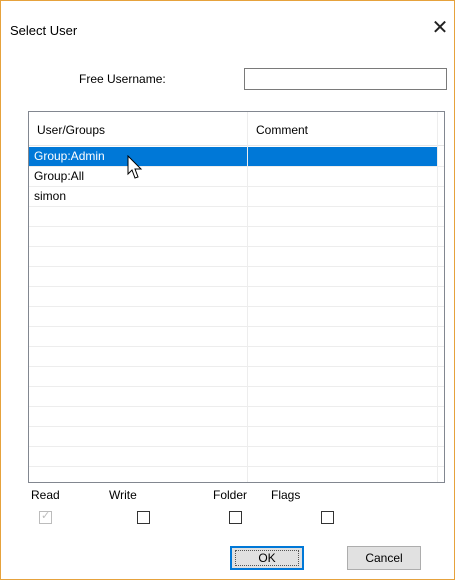 The width and height of the screenshot is (455, 580). I want to click on checkmark-icon: ✓, so click(46, 516).